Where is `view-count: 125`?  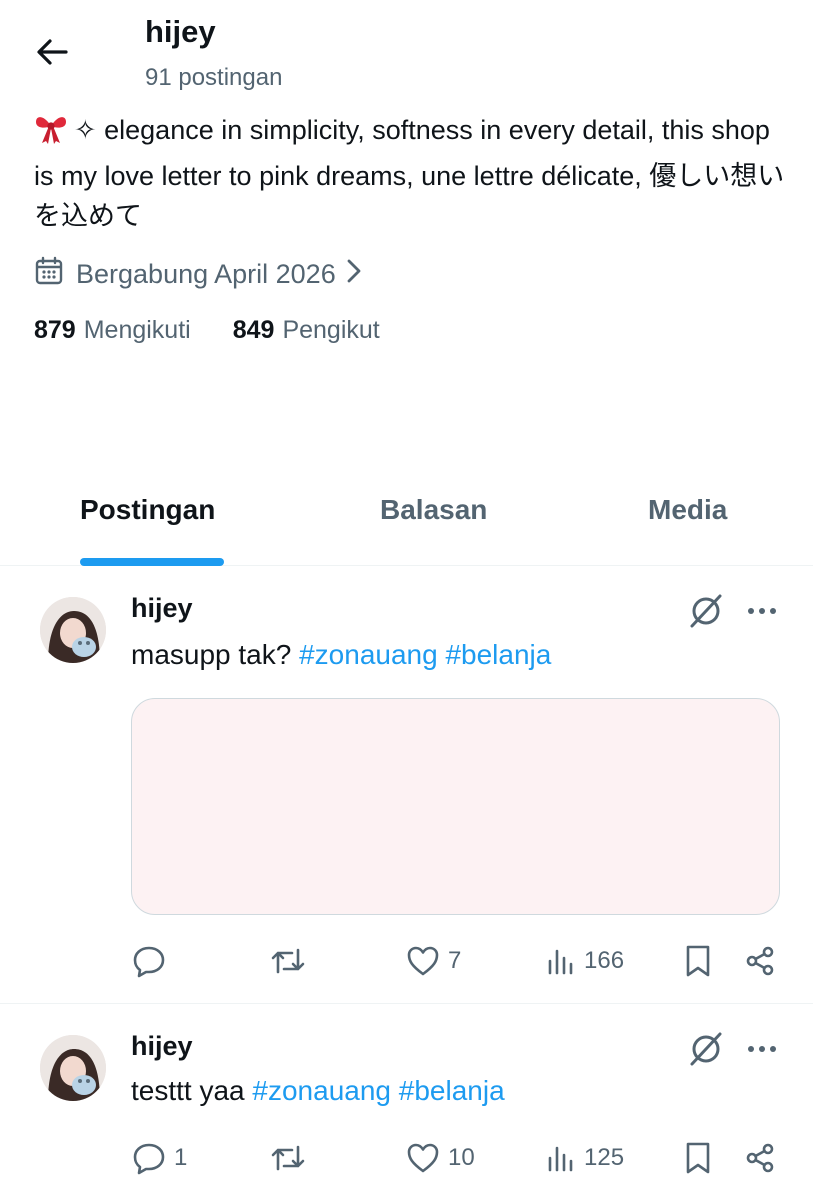 view-count: 125 is located at coordinates (604, 1157).